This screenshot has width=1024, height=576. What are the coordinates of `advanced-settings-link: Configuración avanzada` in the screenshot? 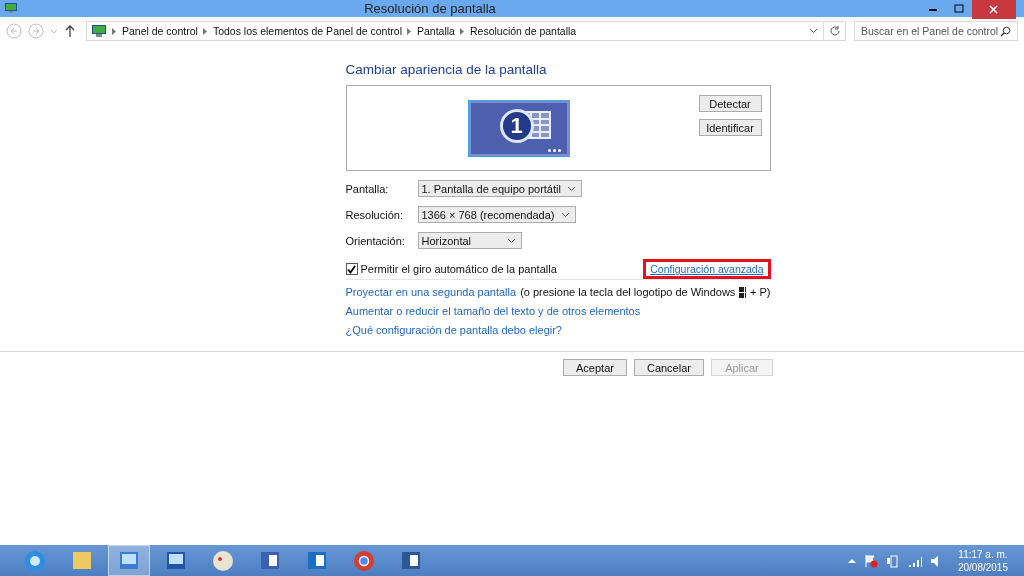 It's located at (707, 269).